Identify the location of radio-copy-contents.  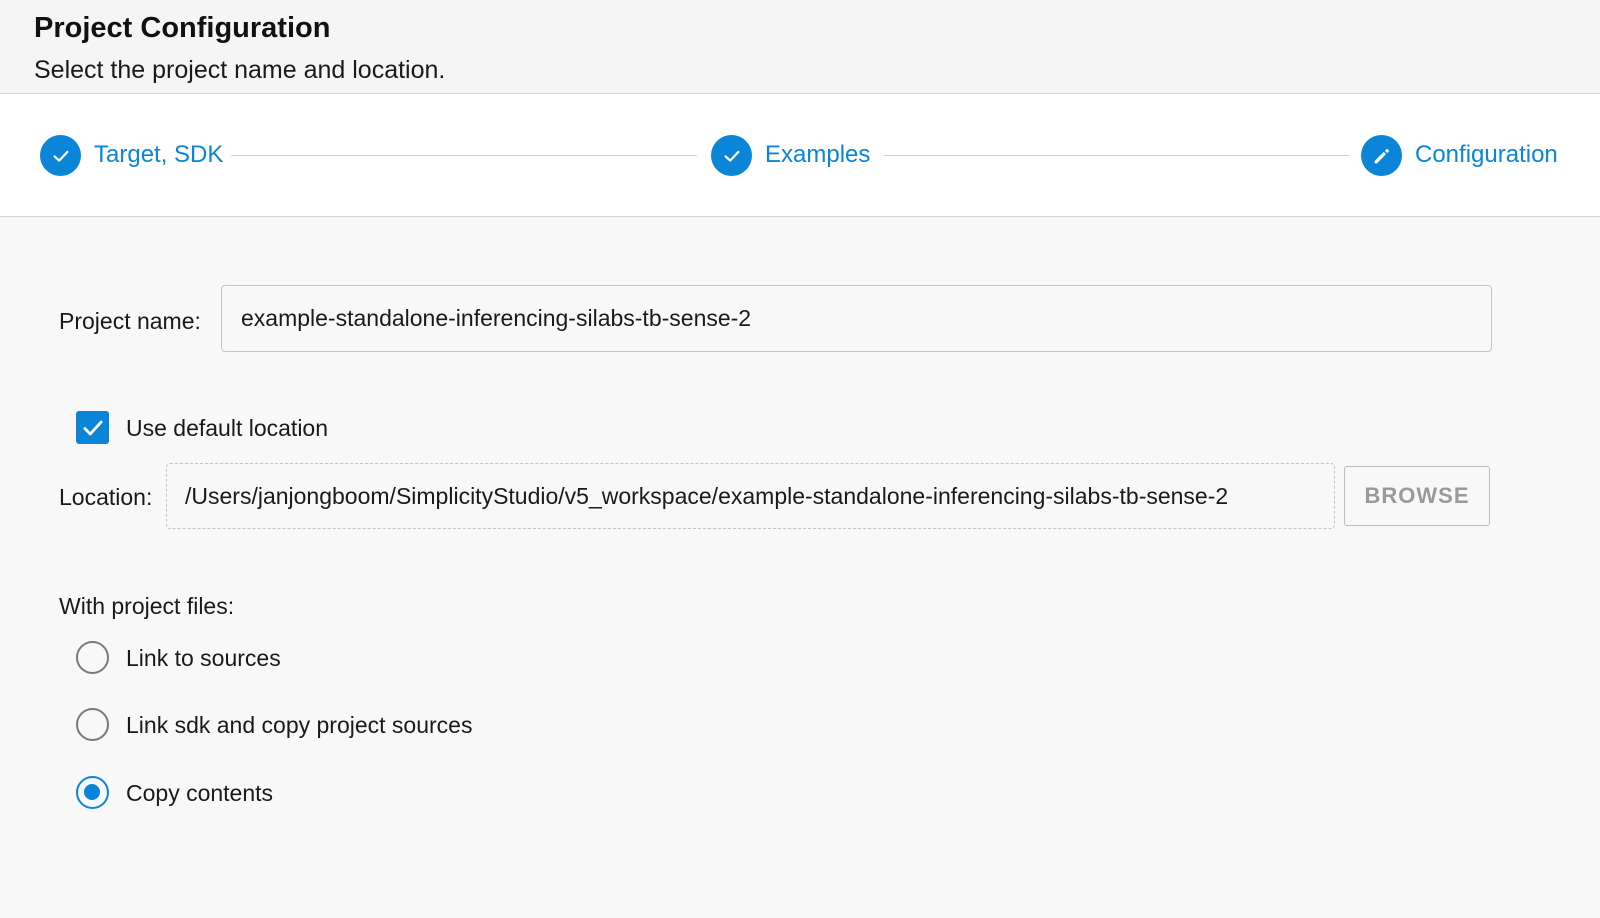
(92, 792).